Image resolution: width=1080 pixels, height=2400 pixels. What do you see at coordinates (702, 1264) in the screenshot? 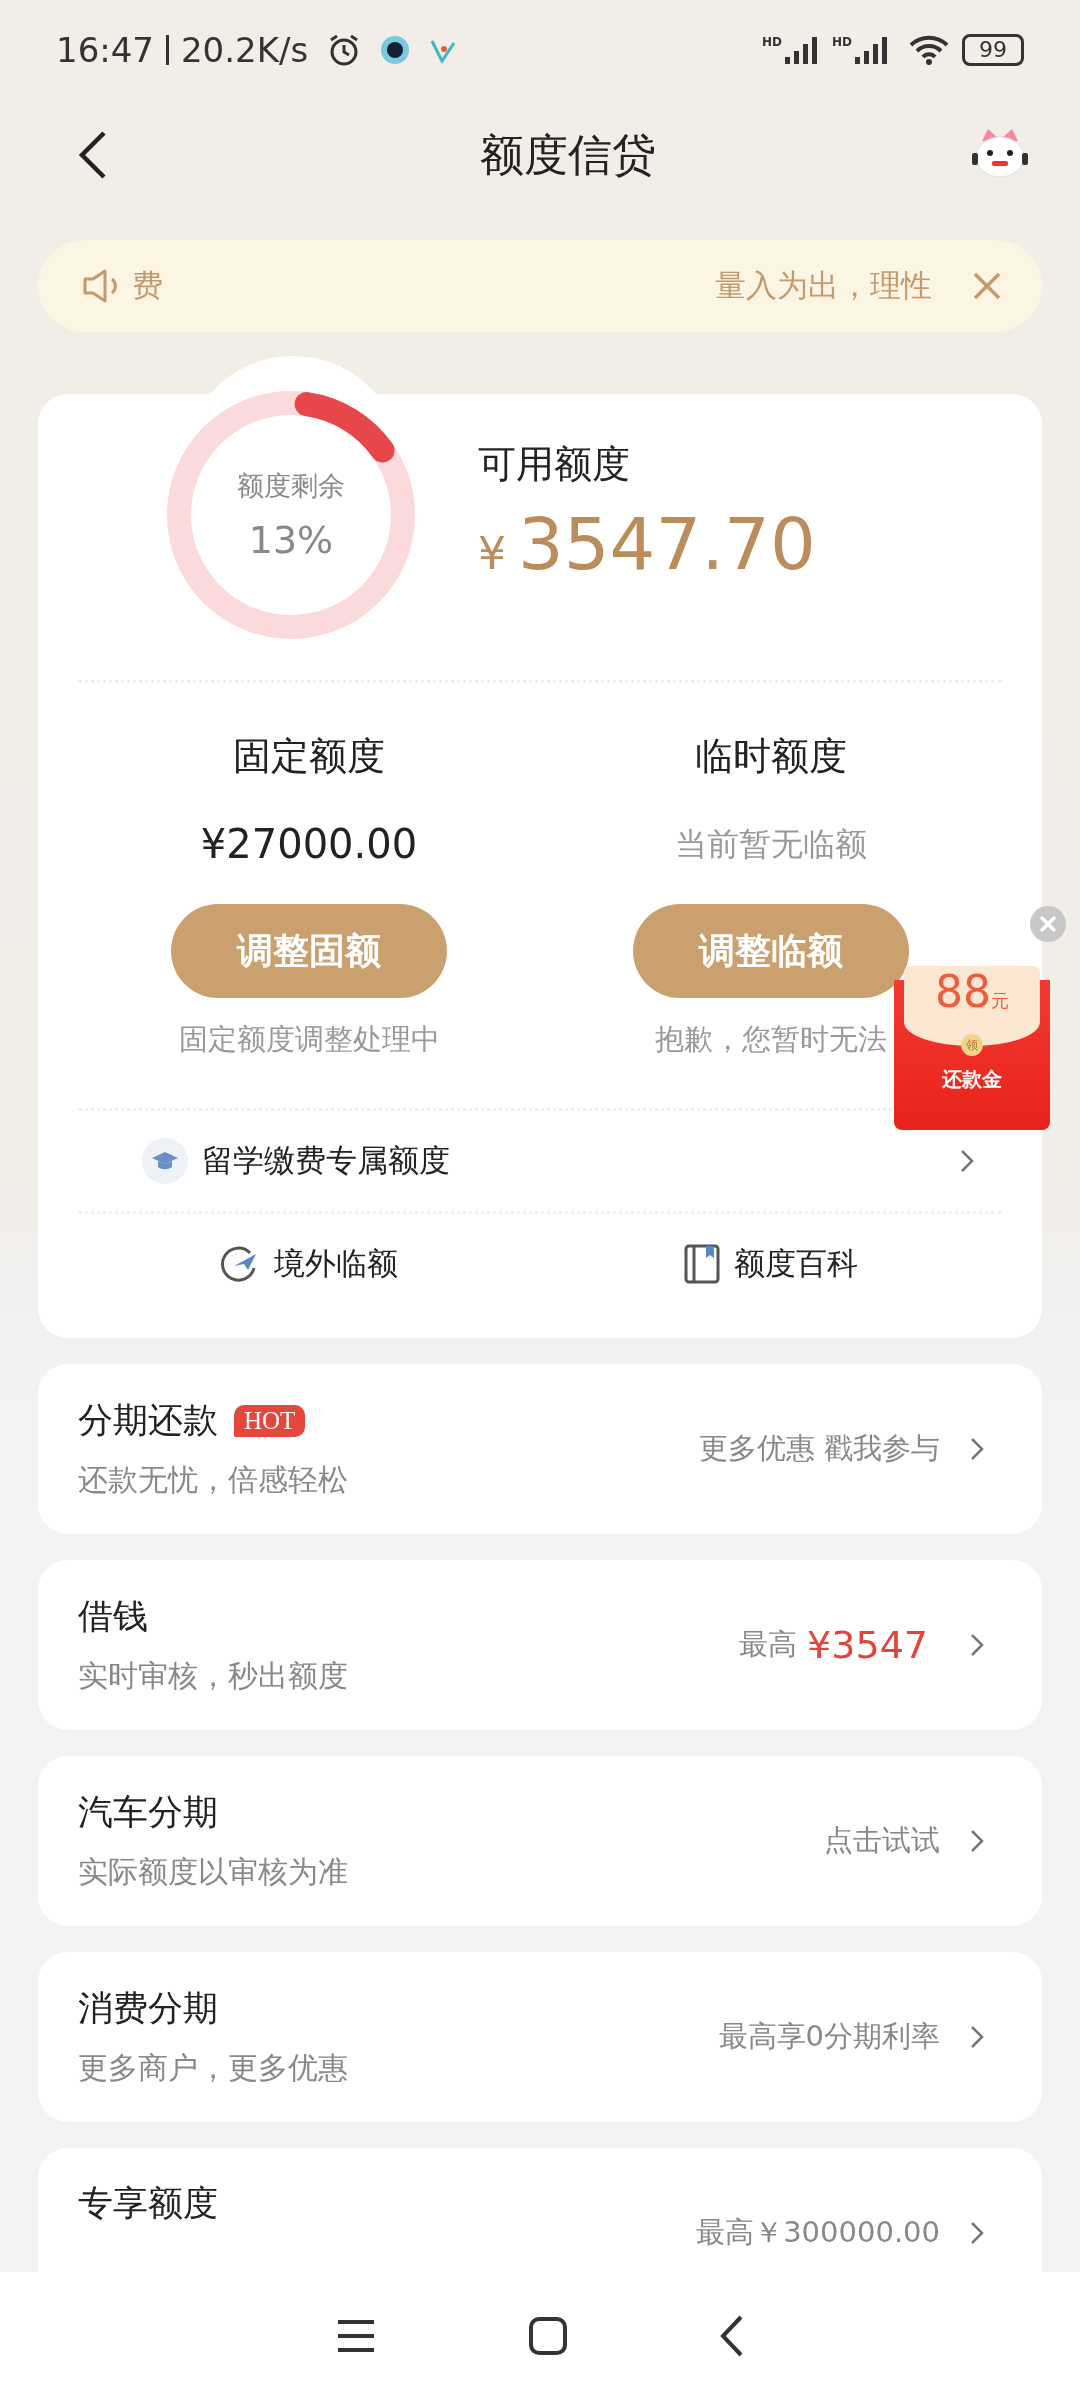
I see `book-icon` at bounding box center [702, 1264].